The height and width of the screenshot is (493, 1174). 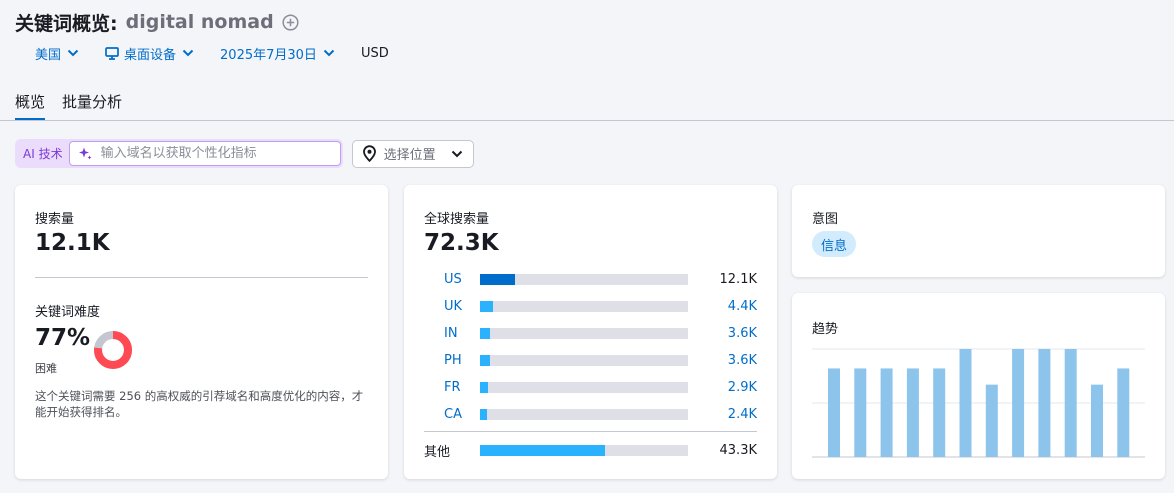 I want to click on trend-card: 趋势, so click(x=978, y=386).